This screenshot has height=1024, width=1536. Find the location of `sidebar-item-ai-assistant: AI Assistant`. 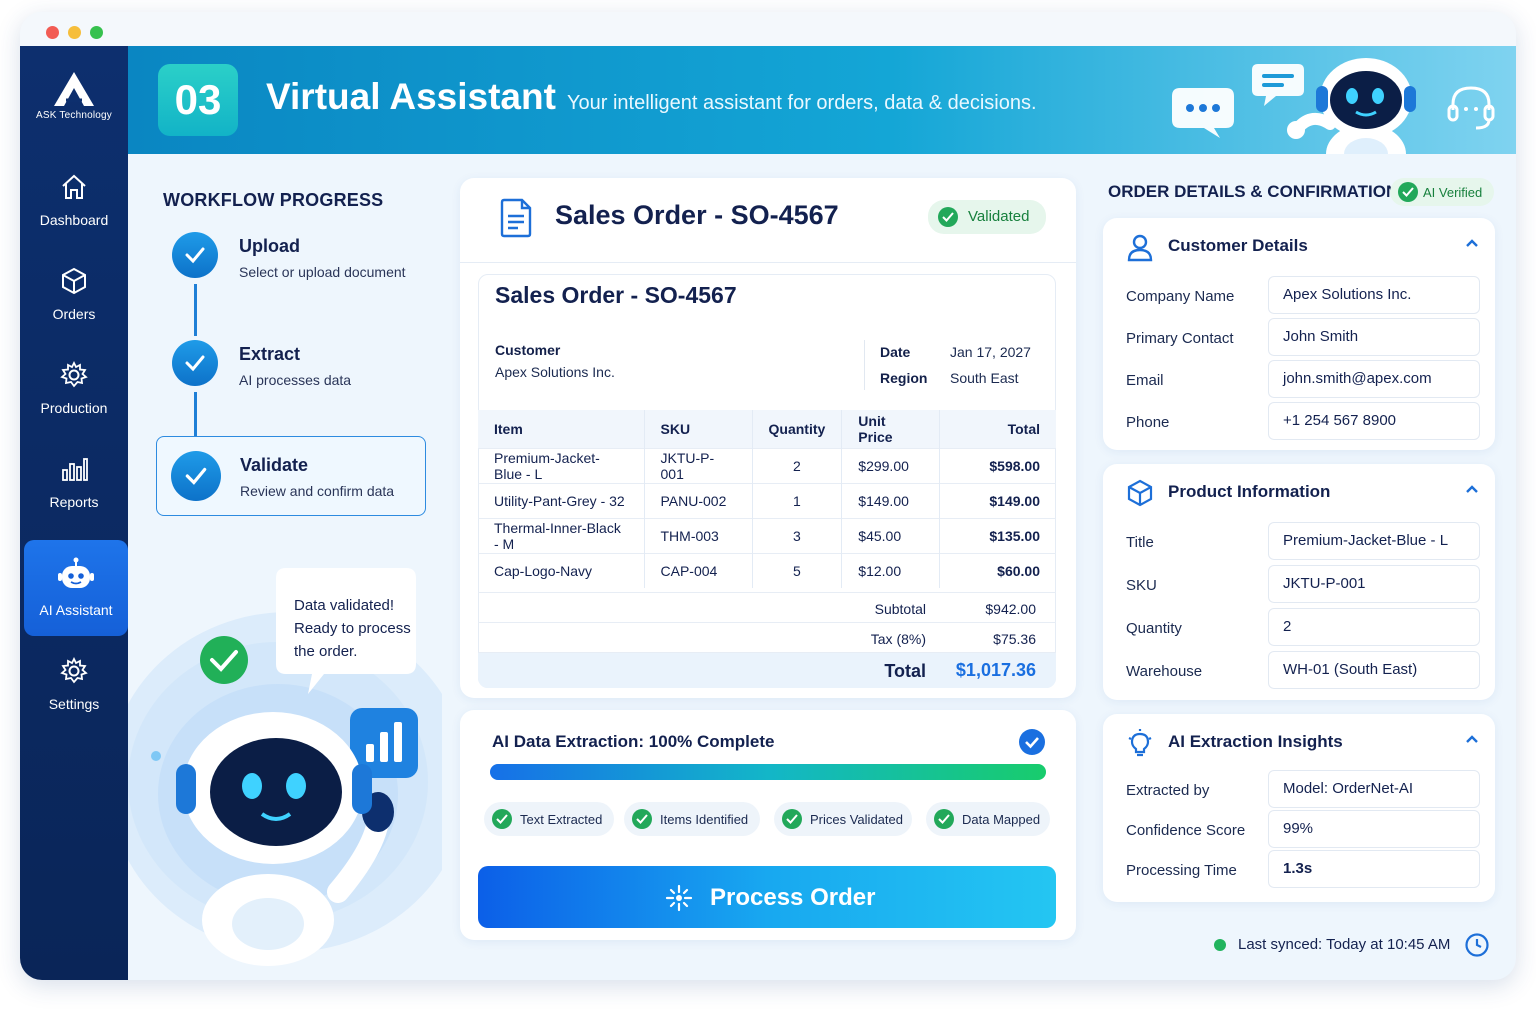

sidebar-item-ai-assistant: AI Assistant is located at coordinates (76, 588).